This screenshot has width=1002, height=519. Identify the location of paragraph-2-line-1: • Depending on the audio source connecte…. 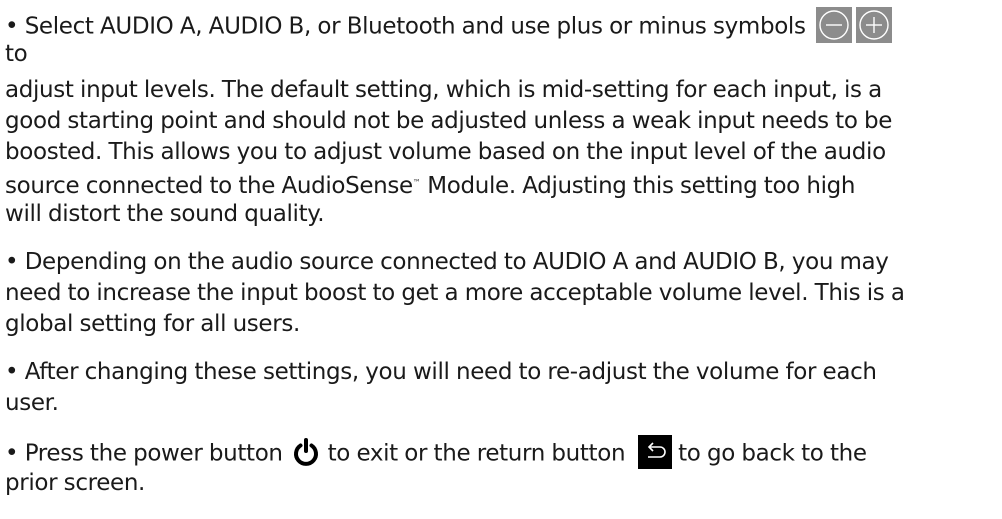
(447, 262).